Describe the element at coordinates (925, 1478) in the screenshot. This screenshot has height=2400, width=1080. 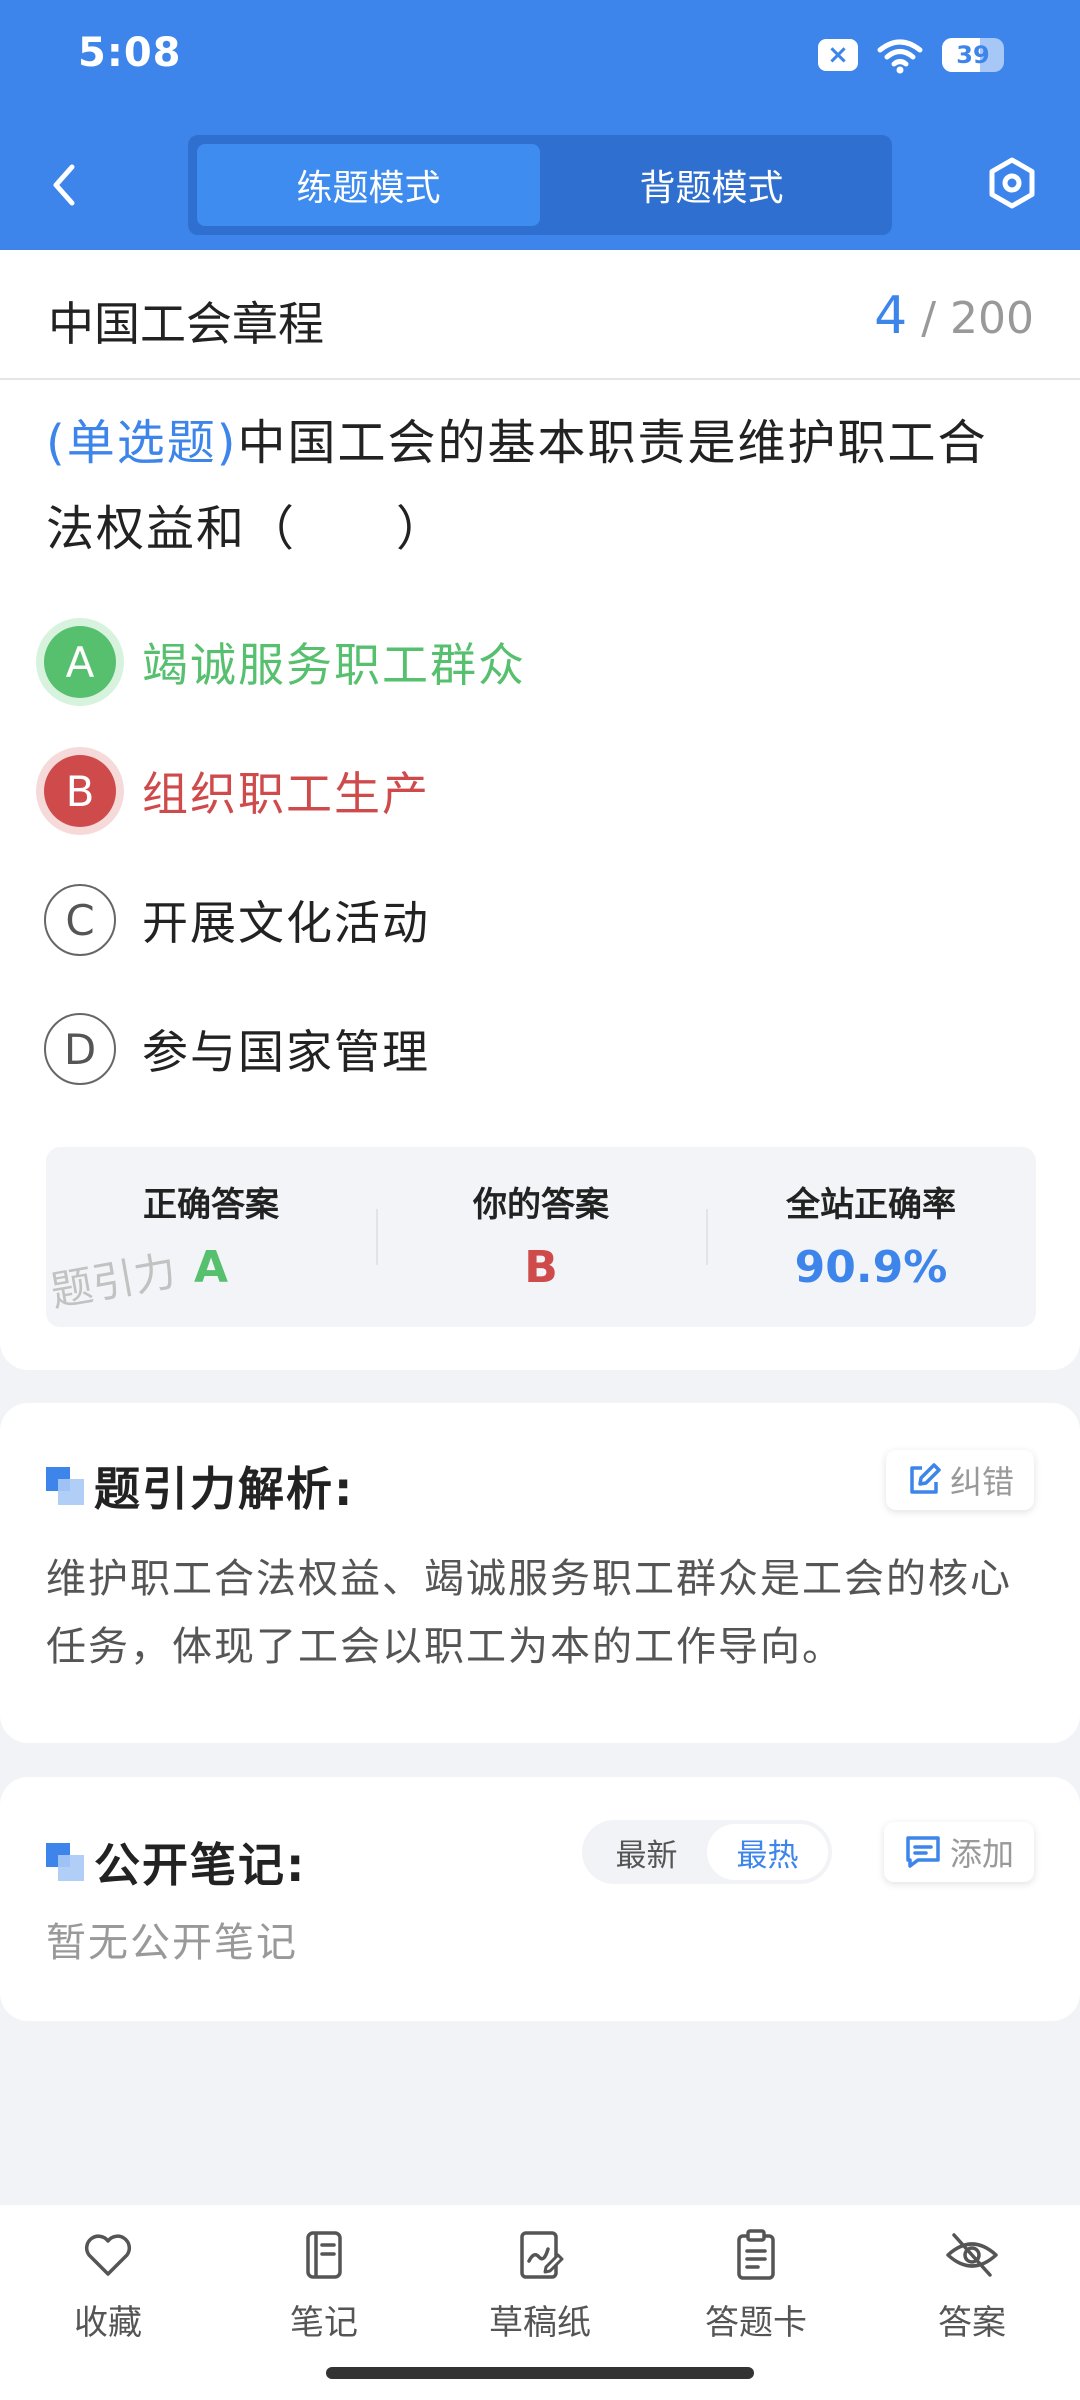
I see `edit-icon` at that location.